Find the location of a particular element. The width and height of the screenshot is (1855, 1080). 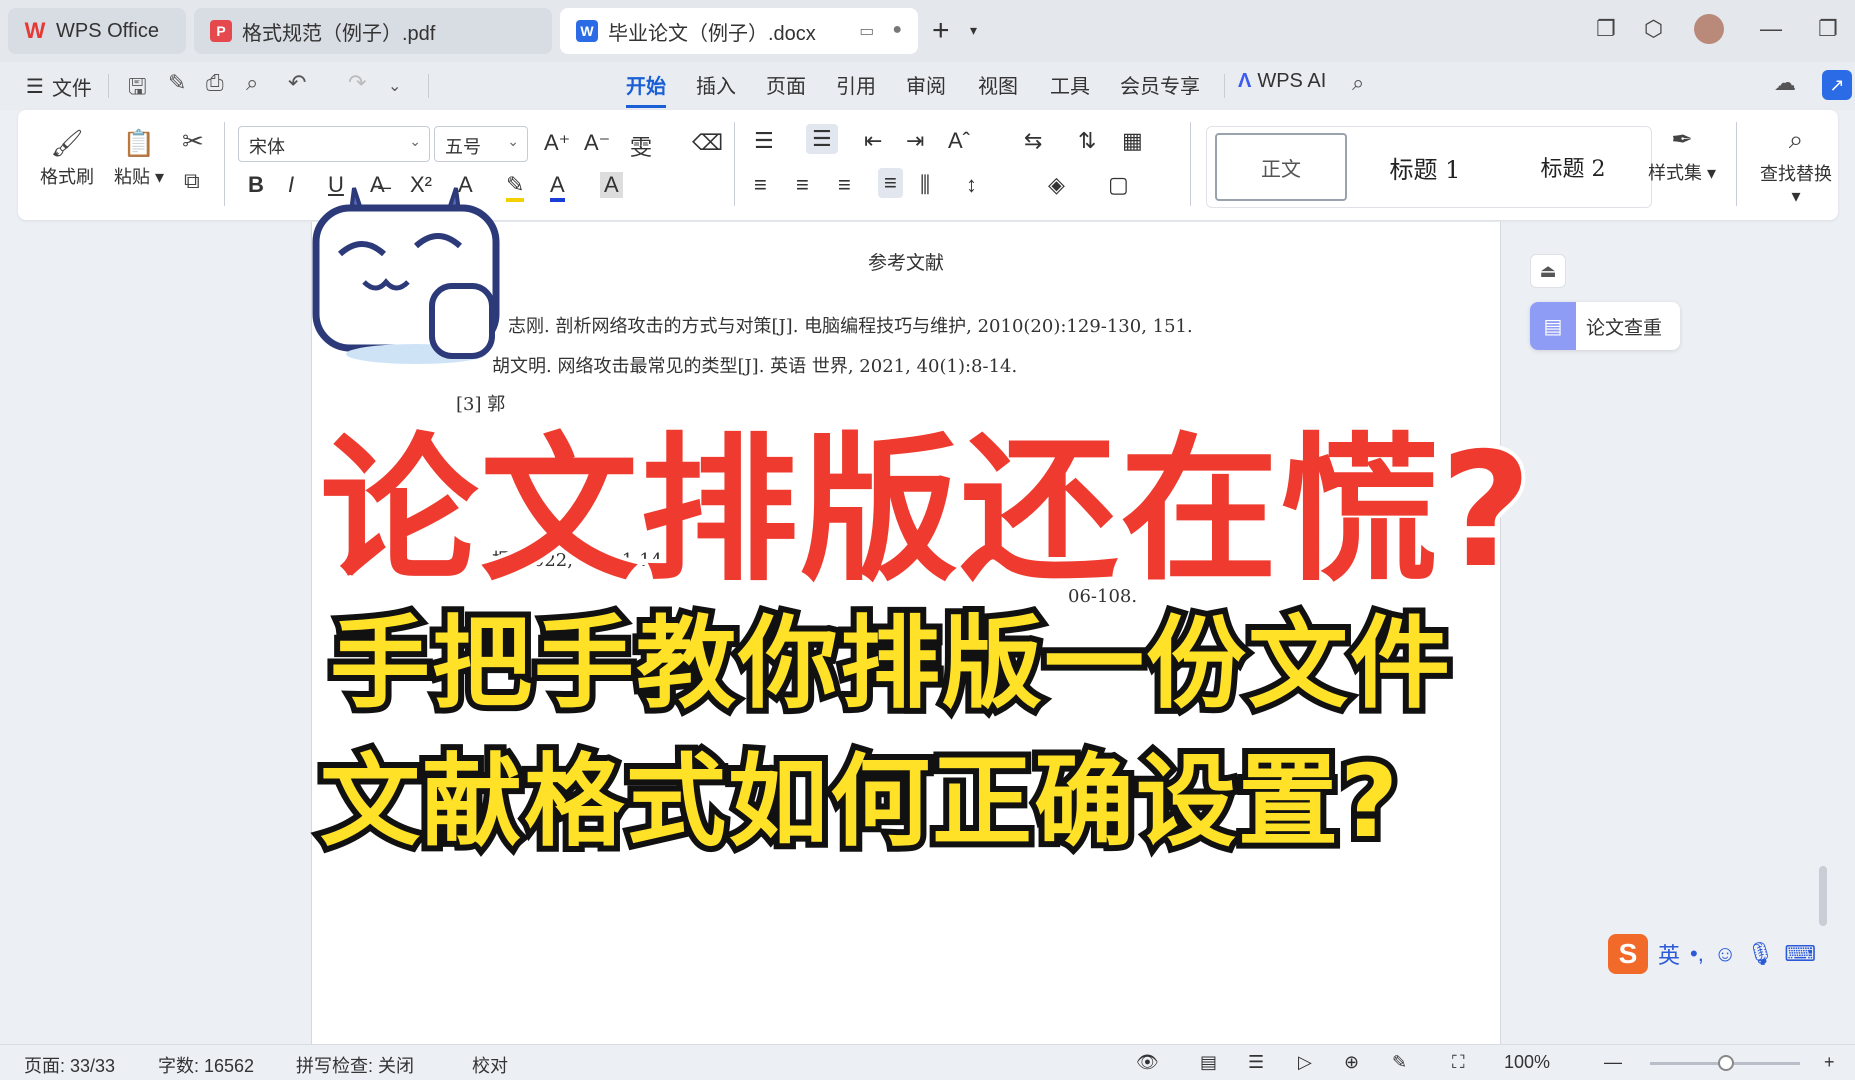

font-size-select: 五号 ⌄ is located at coordinates (481, 144).